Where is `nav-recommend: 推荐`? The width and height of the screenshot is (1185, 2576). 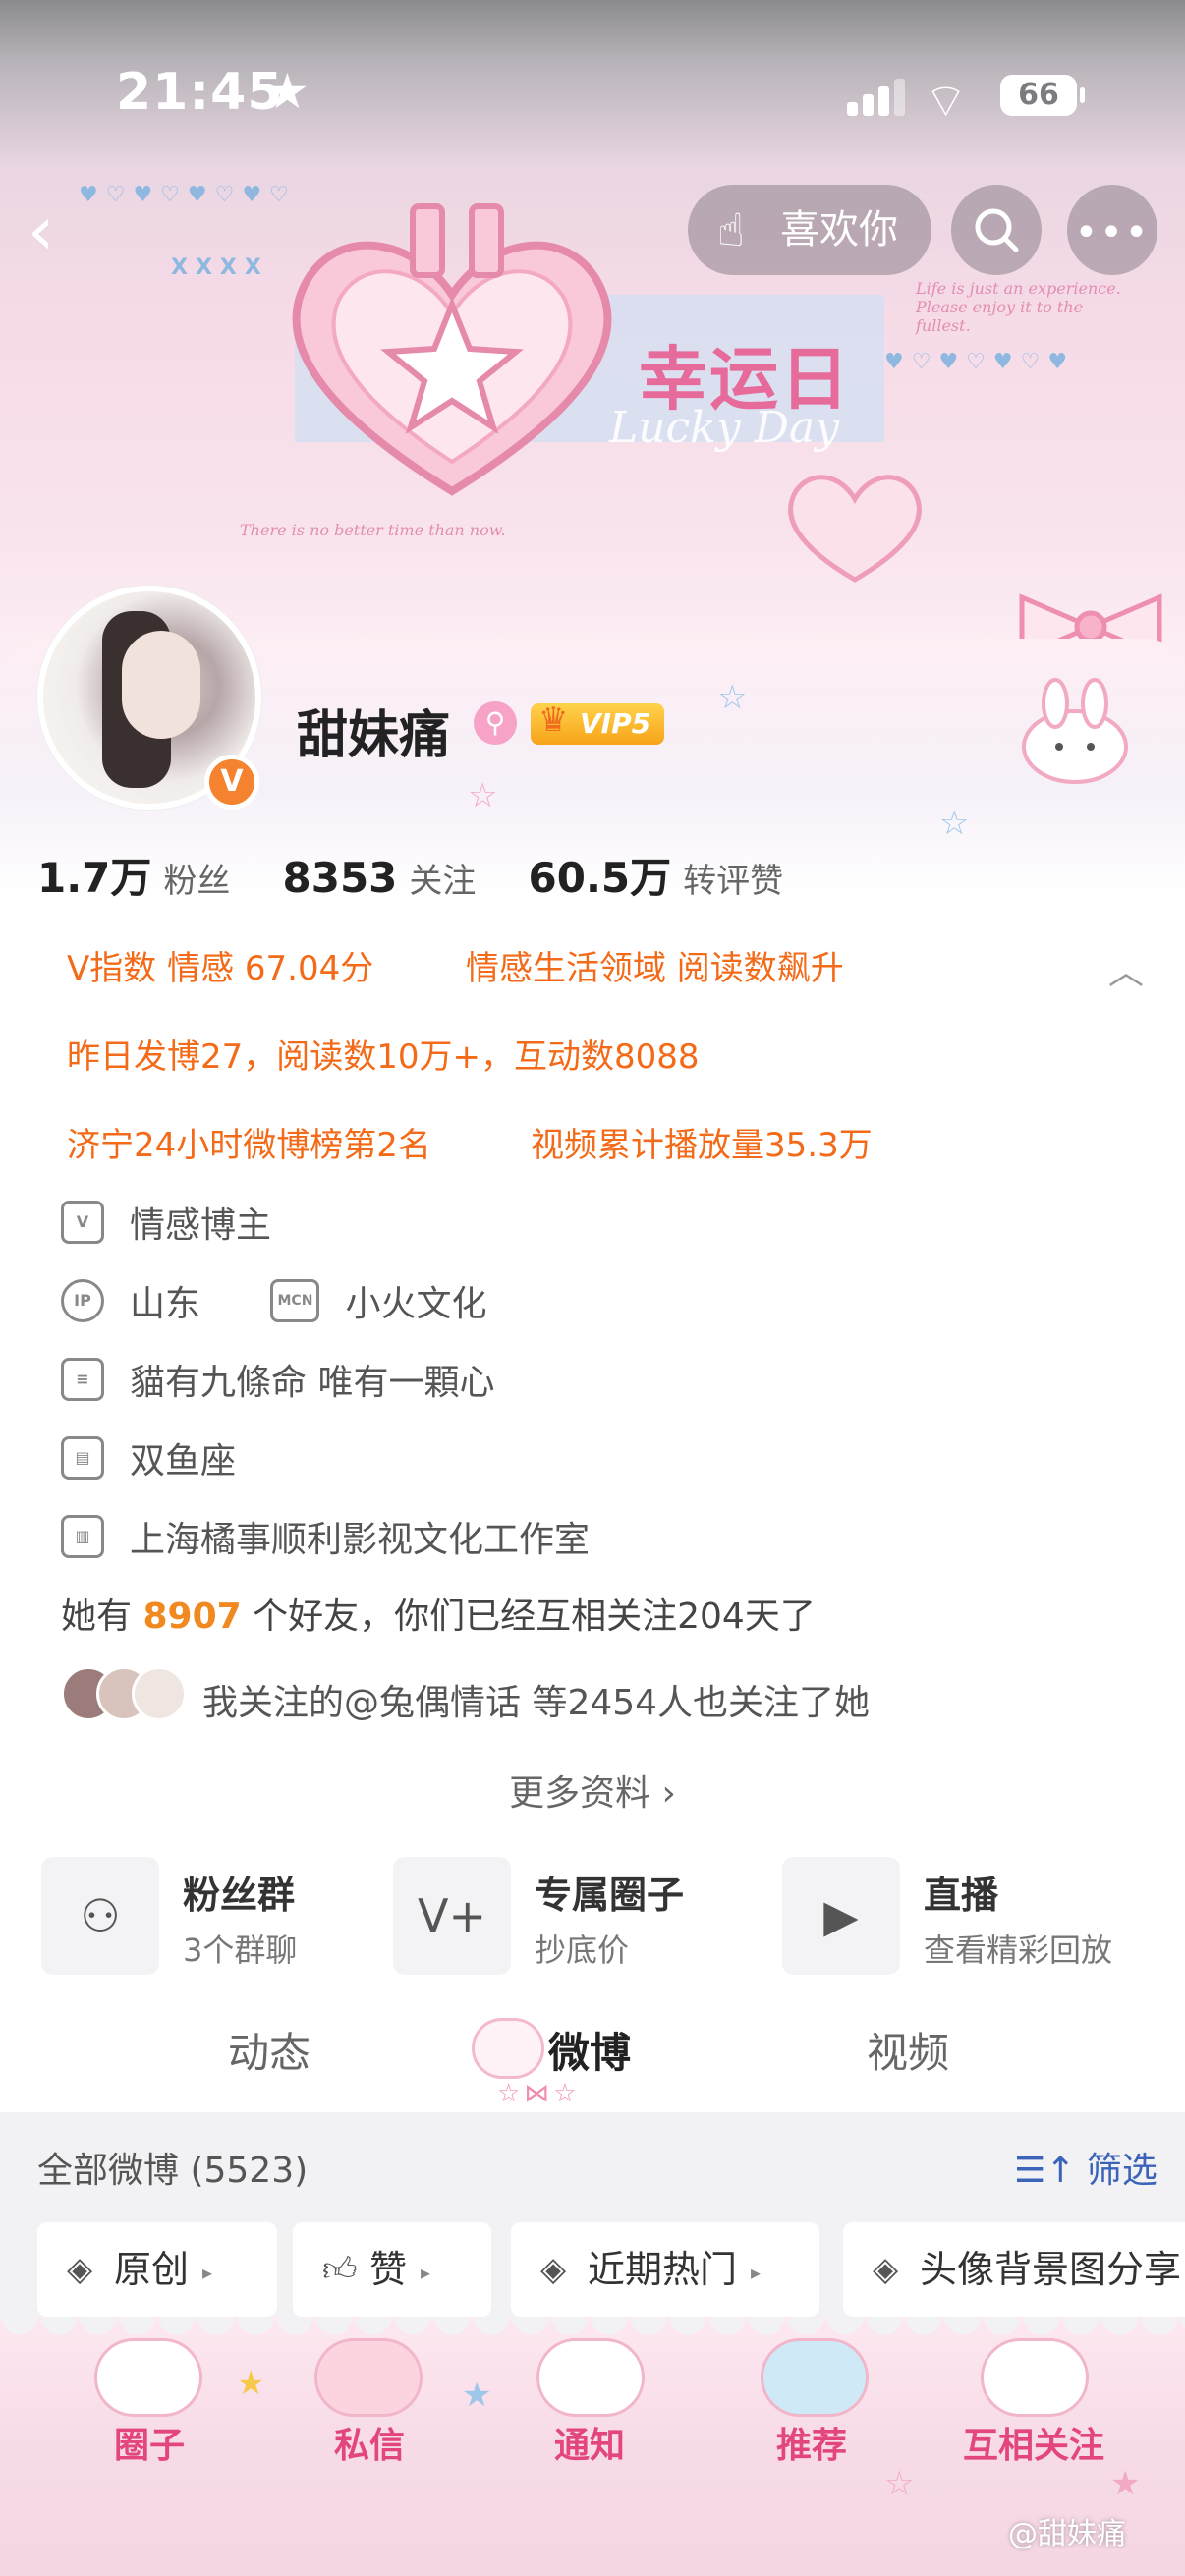
nav-recommend: 推荐 is located at coordinates (812, 2442).